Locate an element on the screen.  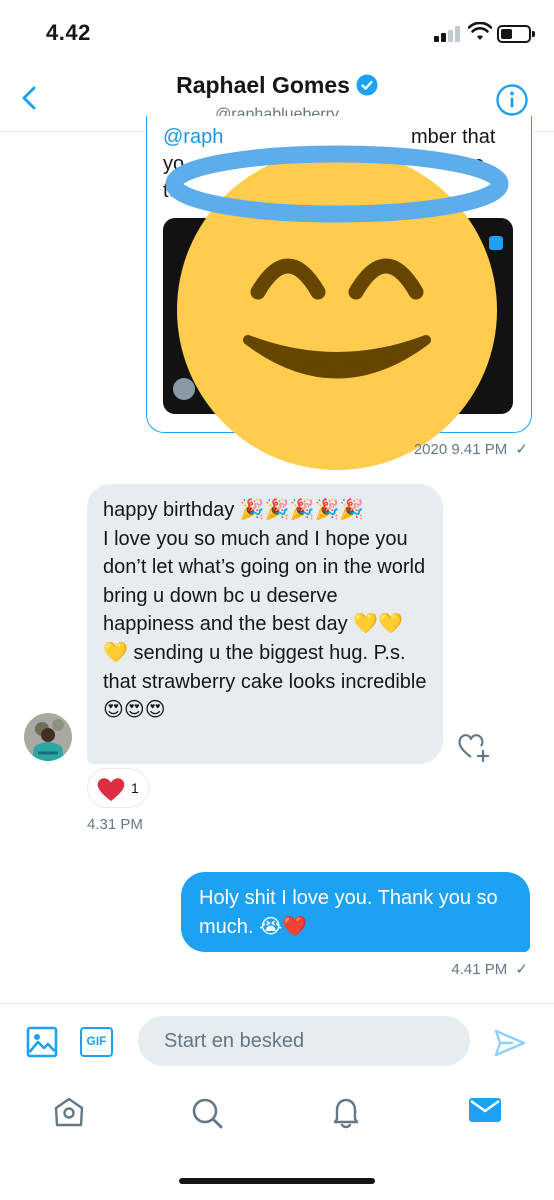
message-timestamp: 4.41 PM ✓ is located at coordinates (489, 969).